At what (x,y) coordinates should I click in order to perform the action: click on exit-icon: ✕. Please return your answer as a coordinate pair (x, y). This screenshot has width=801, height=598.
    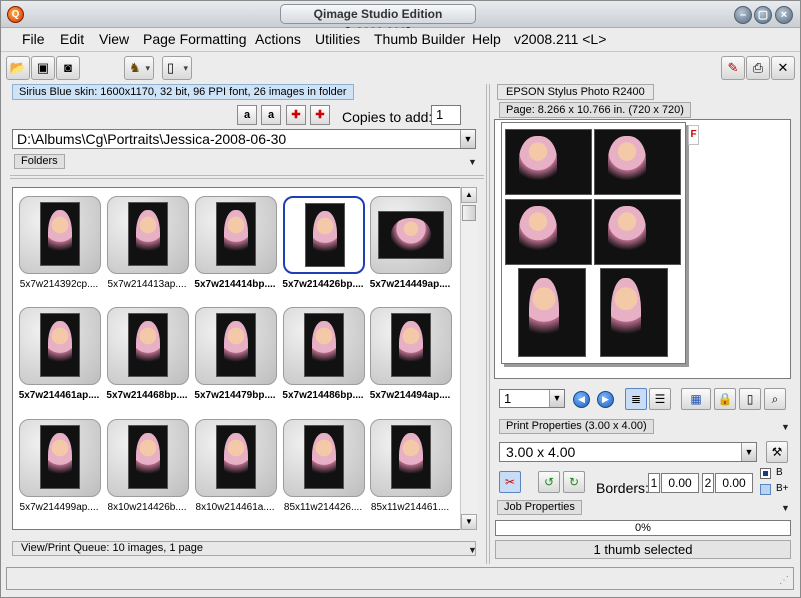
    Looking at the image, I should click on (783, 68).